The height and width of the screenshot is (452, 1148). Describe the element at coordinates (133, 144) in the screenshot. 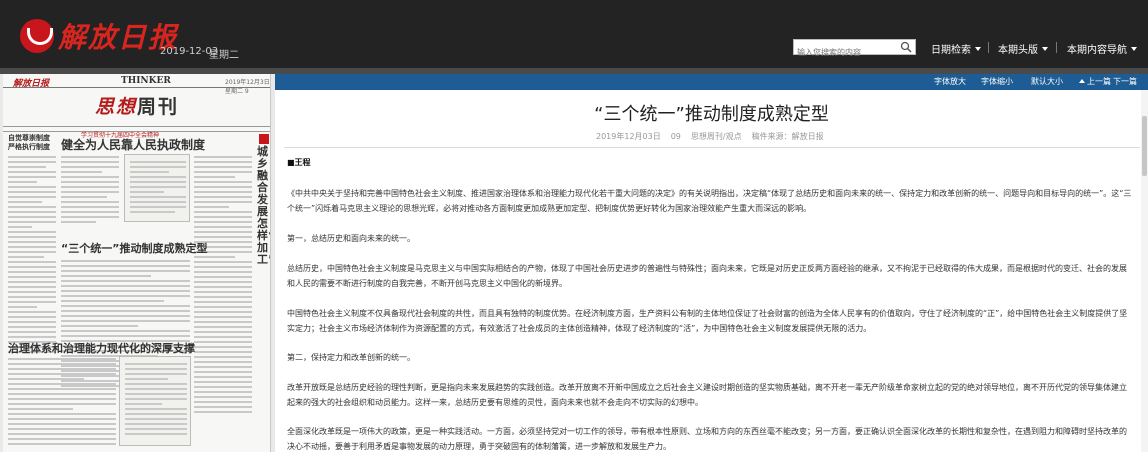

I see `thumbnail-main-headline: 健全为人民靠人民执政制度` at that location.